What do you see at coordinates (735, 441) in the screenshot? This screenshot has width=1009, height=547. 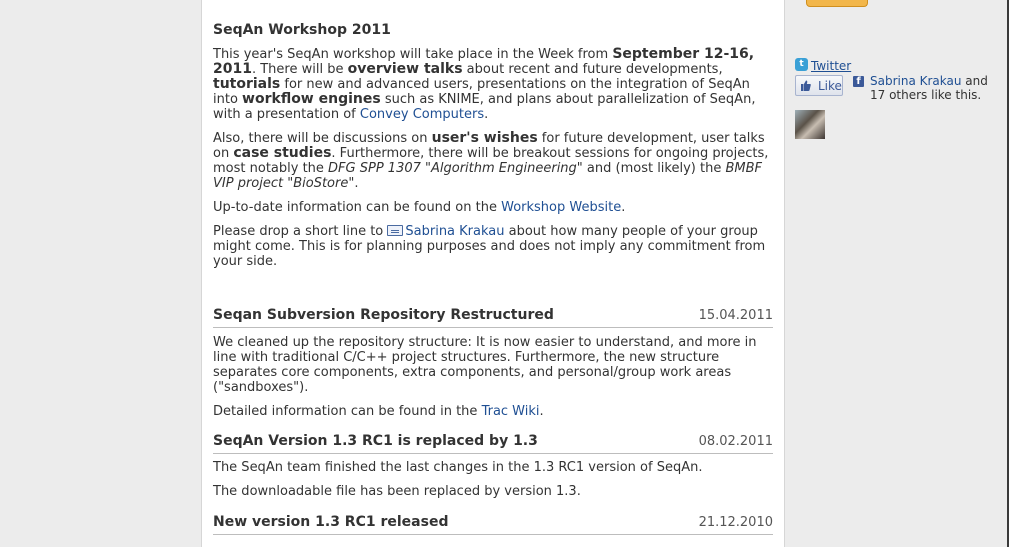 I see `news-date: 08.02.2011` at bounding box center [735, 441].